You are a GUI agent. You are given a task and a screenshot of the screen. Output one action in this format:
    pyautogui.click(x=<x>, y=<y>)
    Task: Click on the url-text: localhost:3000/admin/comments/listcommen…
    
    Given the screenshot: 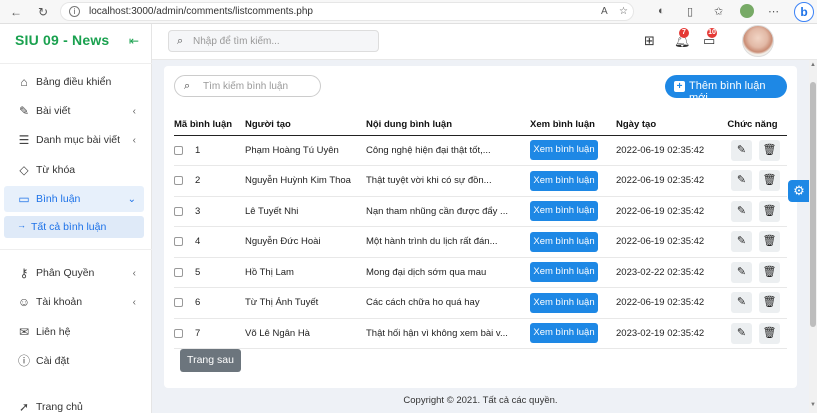 What is the action you would take?
    pyautogui.click(x=201, y=11)
    